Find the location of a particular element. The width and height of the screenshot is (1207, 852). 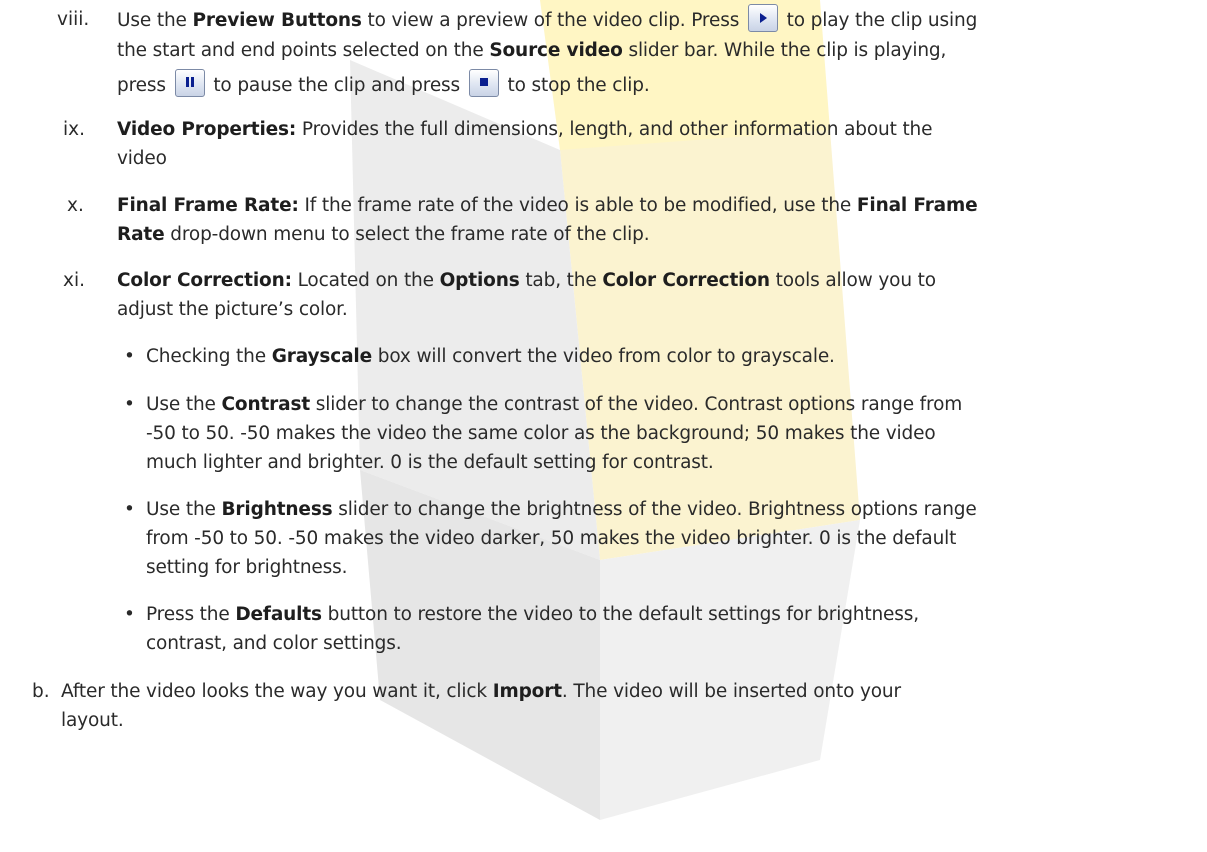

item-xi-line2: adjust the picture’s color. is located at coordinates (232, 309).